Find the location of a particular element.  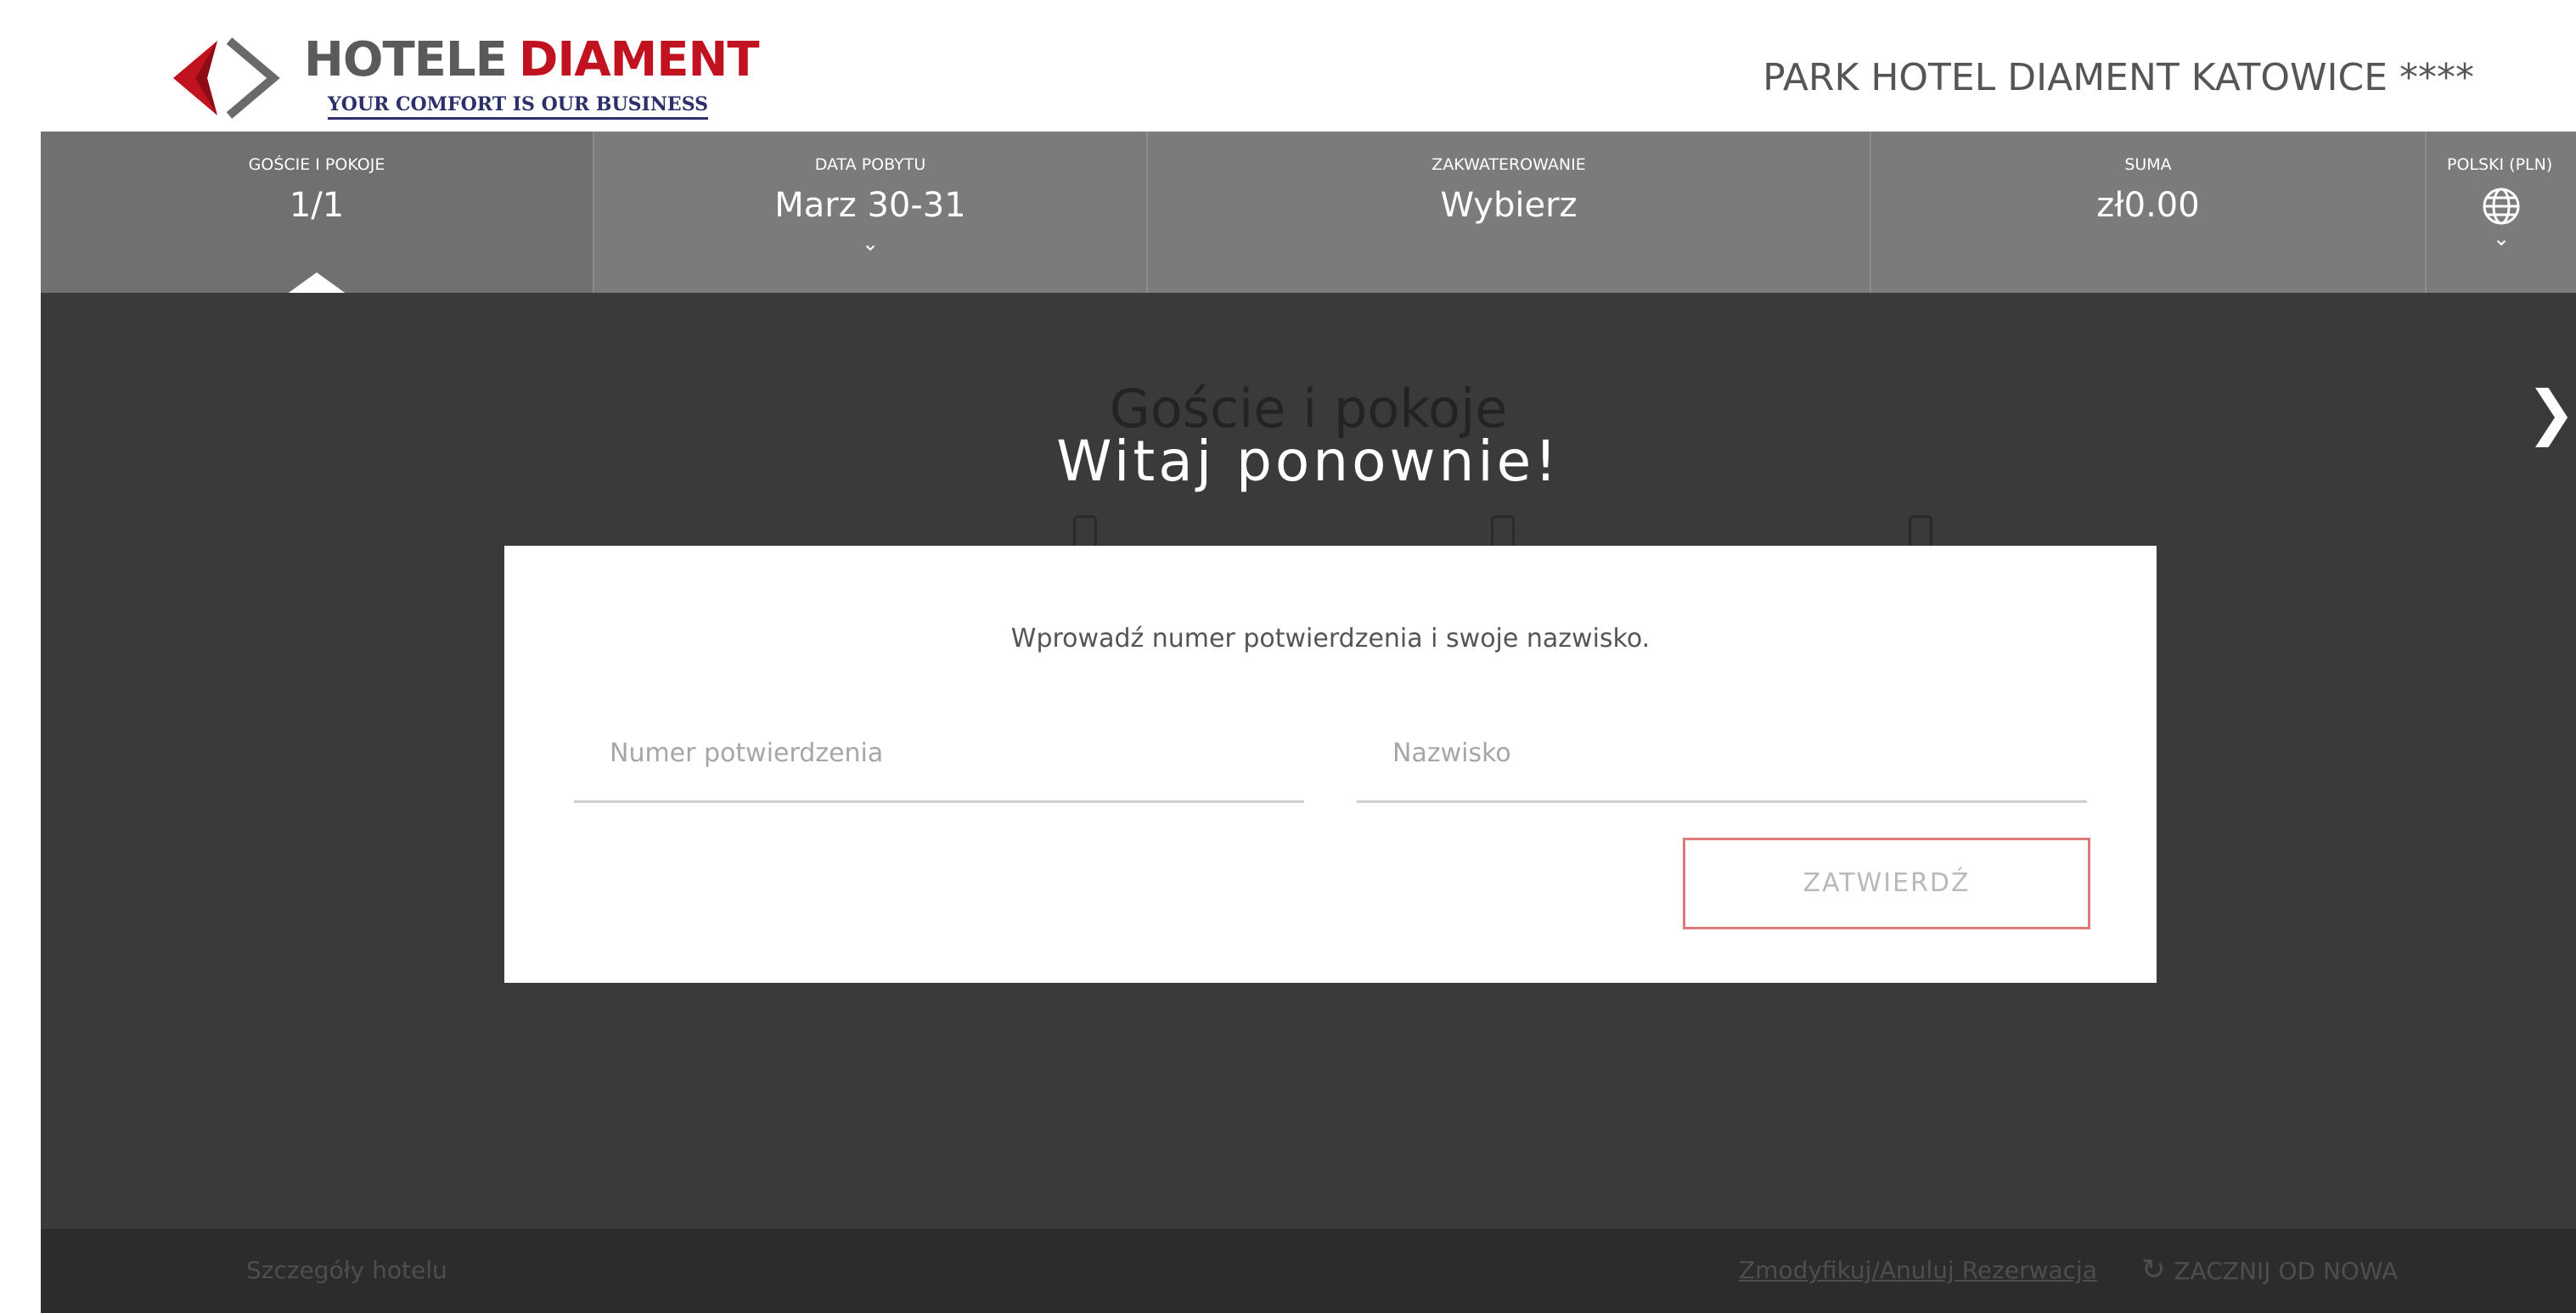

welcome-heading: Witaj ponownie! is located at coordinates (1308, 461).